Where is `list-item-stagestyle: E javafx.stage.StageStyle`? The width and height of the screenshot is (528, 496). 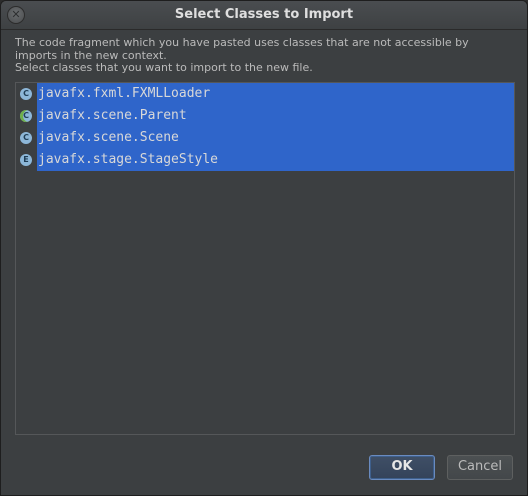
list-item-stagestyle: E javafx.stage.StageStyle is located at coordinates (265, 160).